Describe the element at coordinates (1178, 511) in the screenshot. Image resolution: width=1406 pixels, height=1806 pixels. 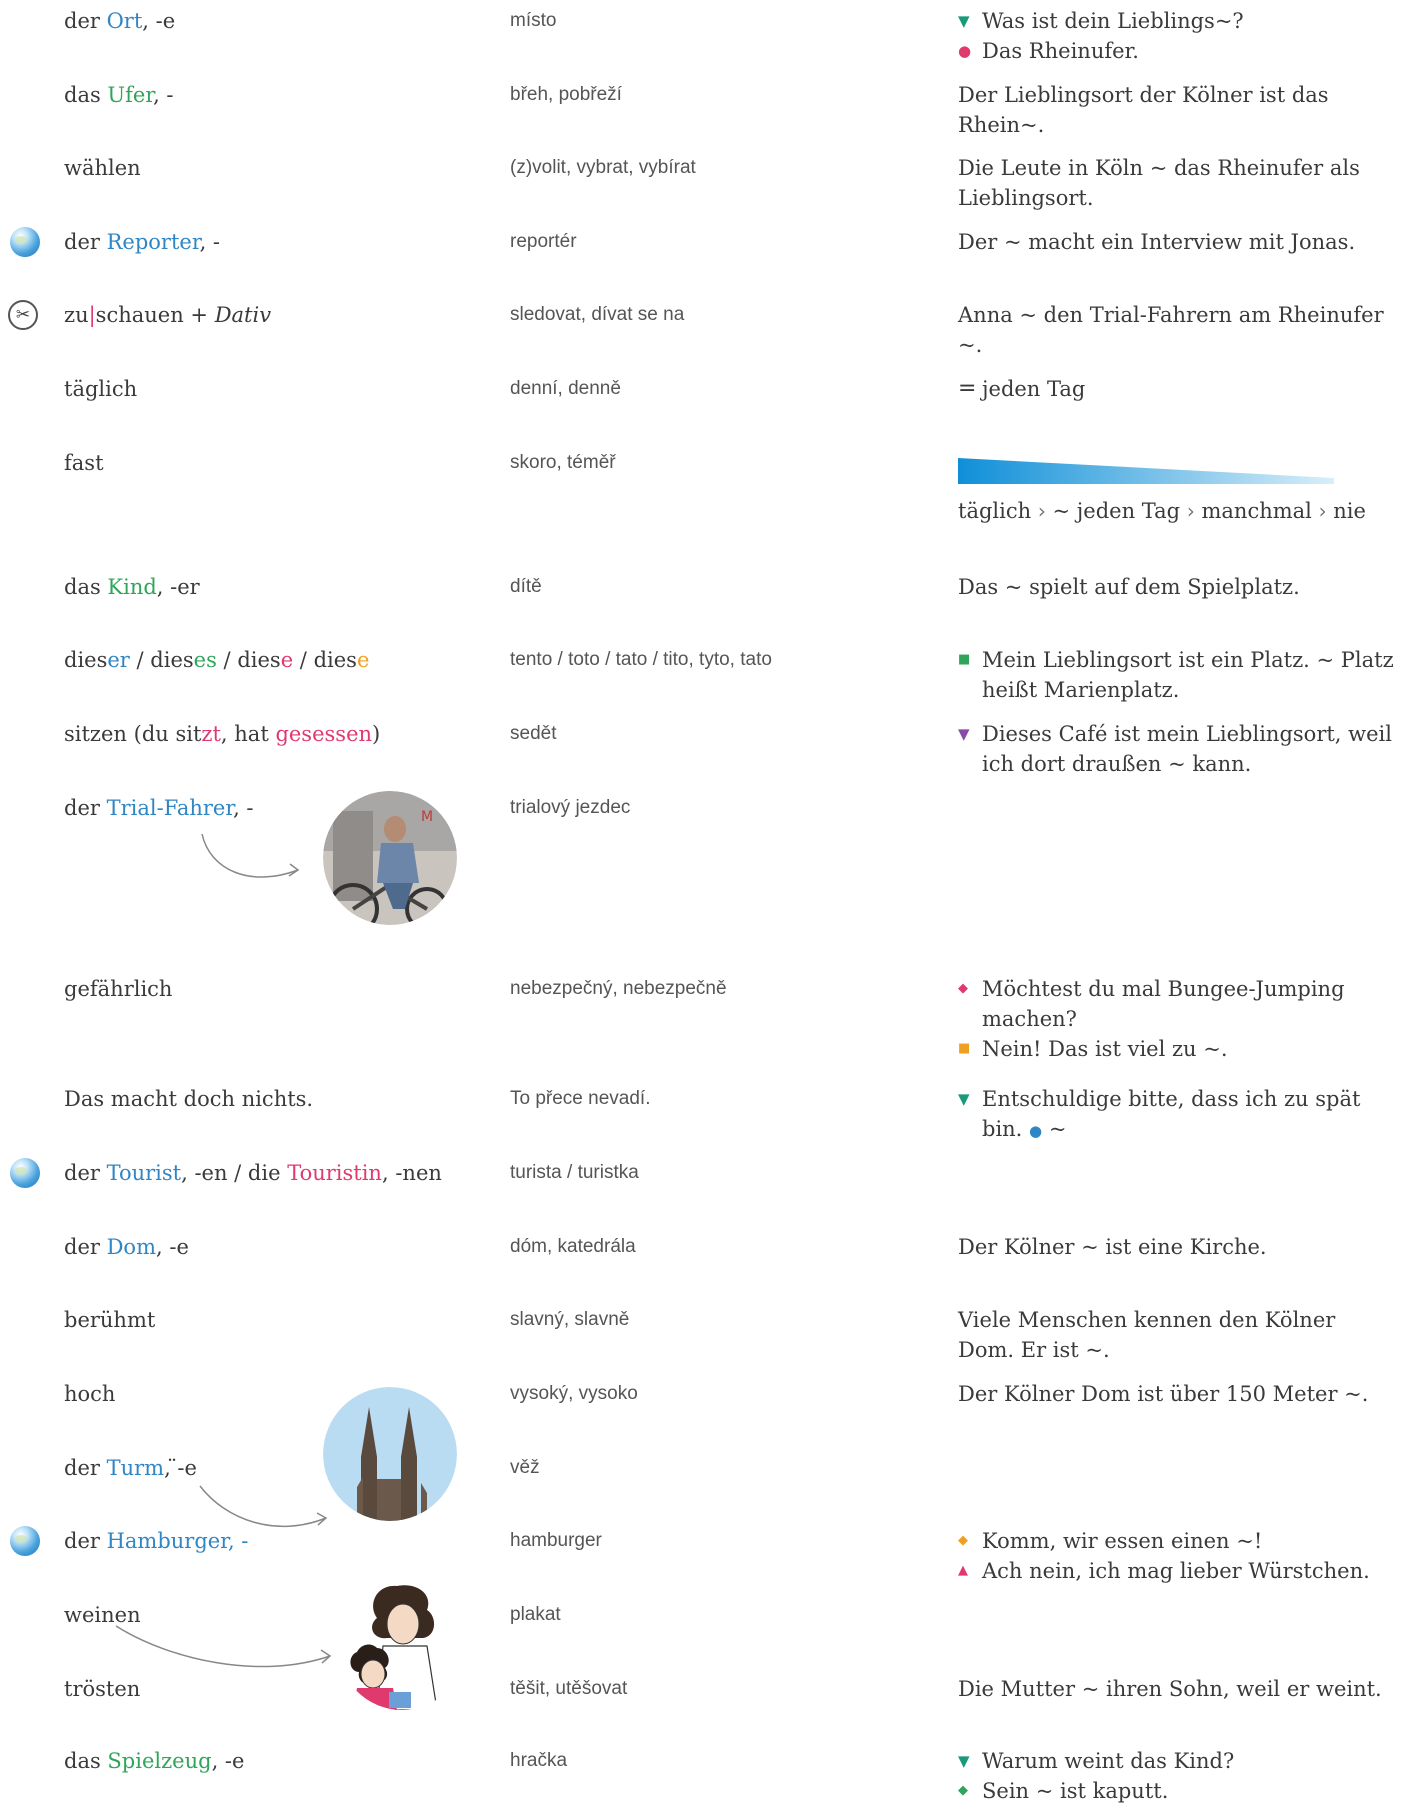
I see `frequency-scale-line: täglich › ~ jeden Tag › manchmal › nie` at that location.